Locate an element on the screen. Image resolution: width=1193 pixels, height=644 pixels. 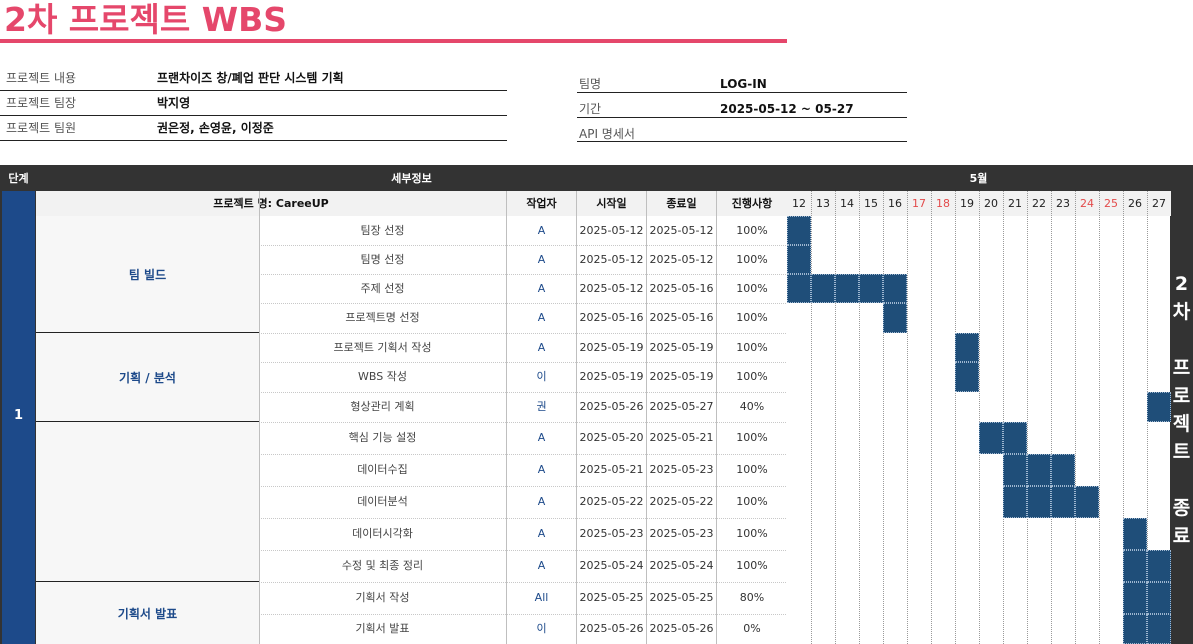
task-start: 2025-05-21 is located at coordinates (611, 470).